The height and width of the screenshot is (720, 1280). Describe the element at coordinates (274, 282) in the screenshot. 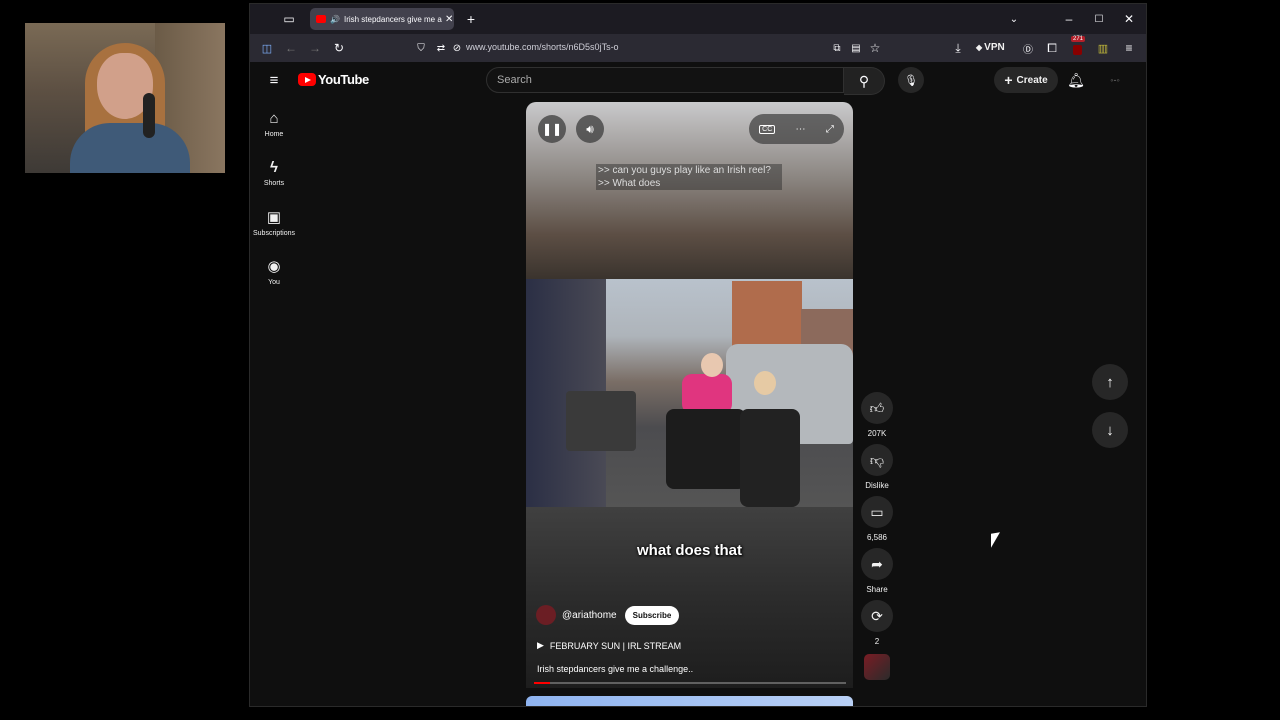

I see `sidebar-item-label: You` at that location.